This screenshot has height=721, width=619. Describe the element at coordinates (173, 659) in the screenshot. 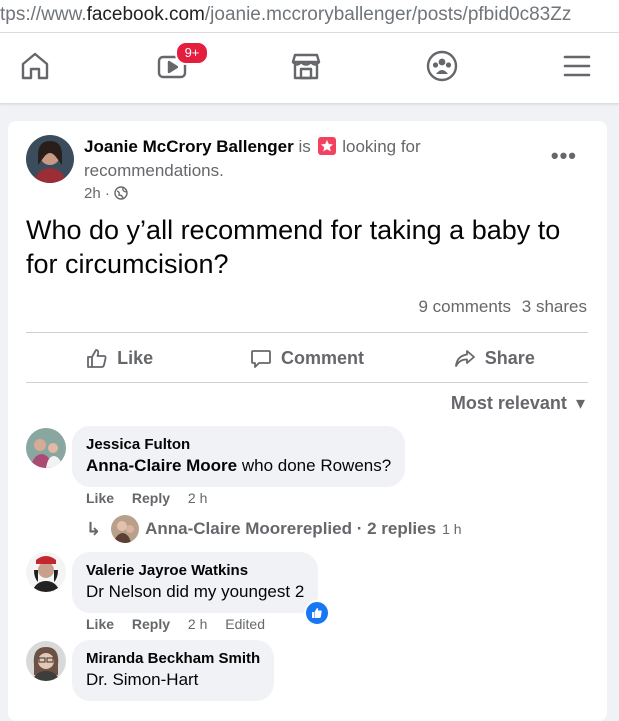

I see `comment-author: Miranda Beckham Smith` at that location.